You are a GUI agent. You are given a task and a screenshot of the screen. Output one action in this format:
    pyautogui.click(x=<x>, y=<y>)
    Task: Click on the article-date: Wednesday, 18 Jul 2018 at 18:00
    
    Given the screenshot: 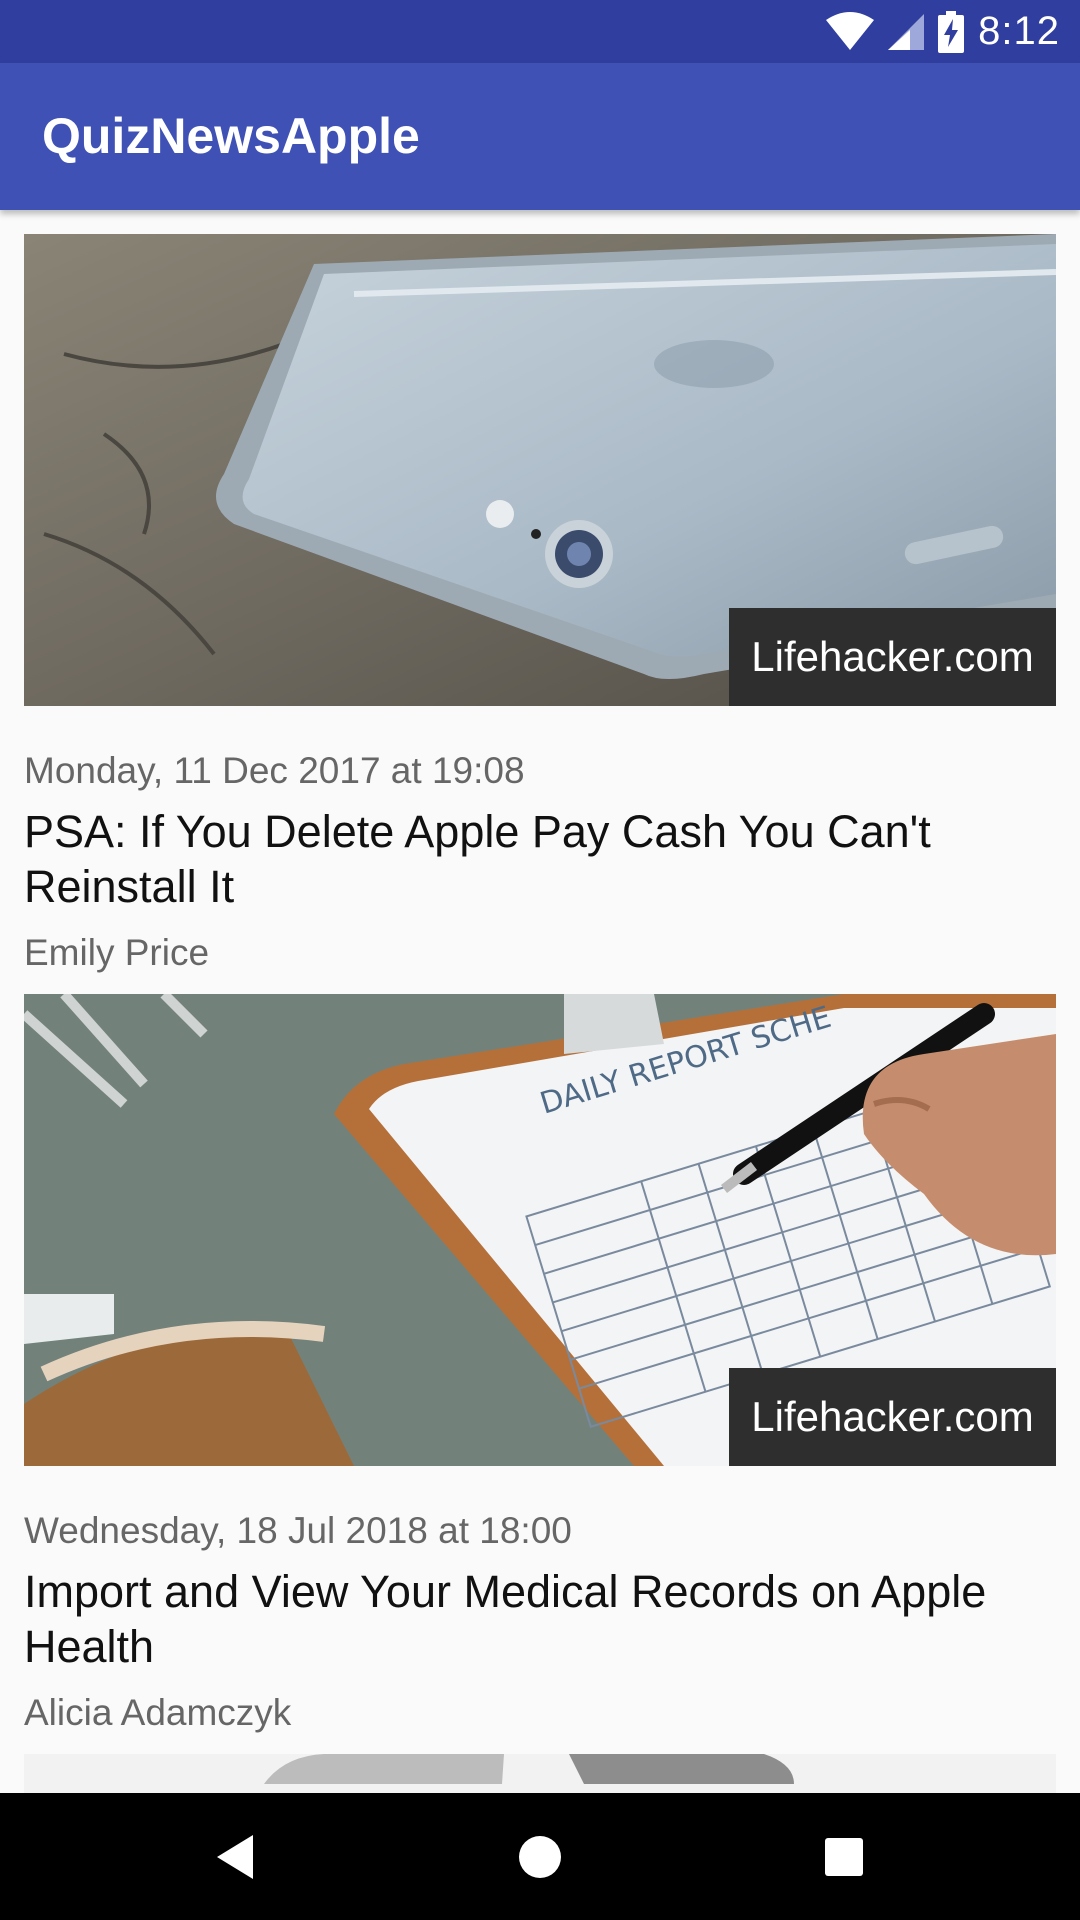 What is the action you would take?
    pyautogui.click(x=298, y=1530)
    